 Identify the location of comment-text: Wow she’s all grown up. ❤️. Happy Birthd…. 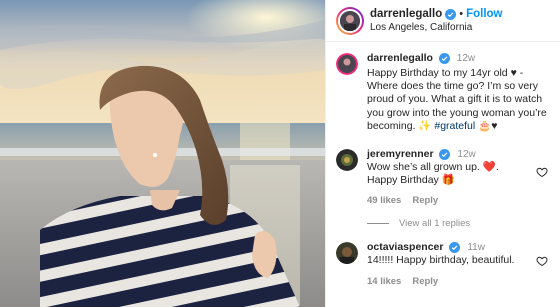
(433, 174).